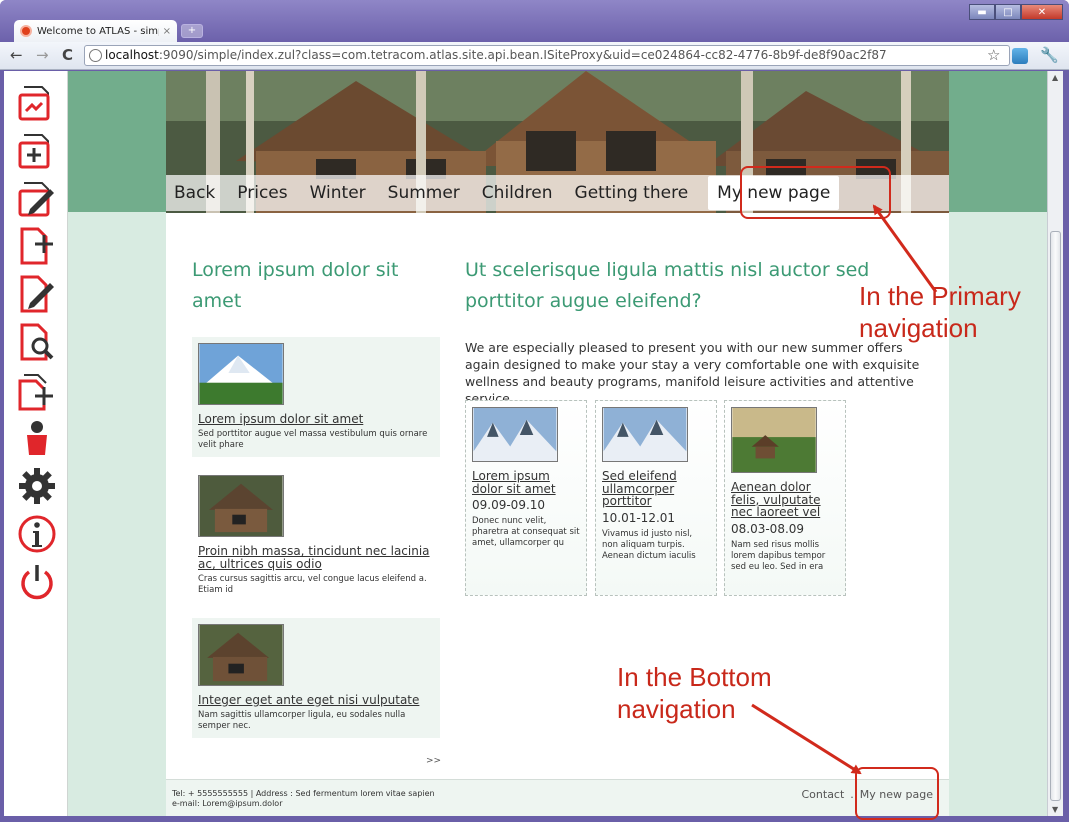  Describe the element at coordinates (806, 739) in the screenshot. I see `bottom-arrow` at that location.